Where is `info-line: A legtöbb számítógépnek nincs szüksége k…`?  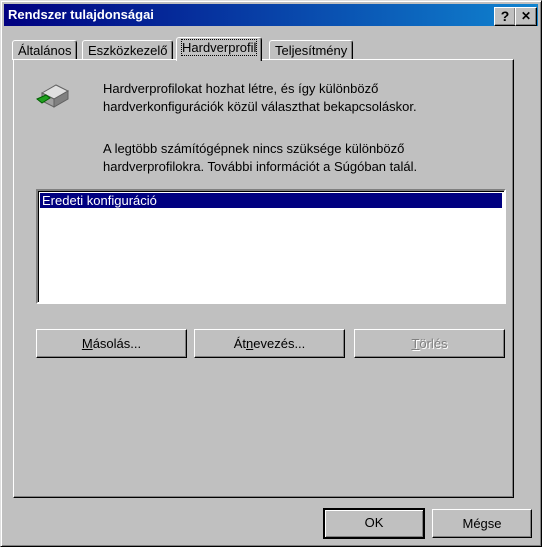
info-line: A legtöbb számítógépnek nincs szüksége k… is located at coordinates (254, 148).